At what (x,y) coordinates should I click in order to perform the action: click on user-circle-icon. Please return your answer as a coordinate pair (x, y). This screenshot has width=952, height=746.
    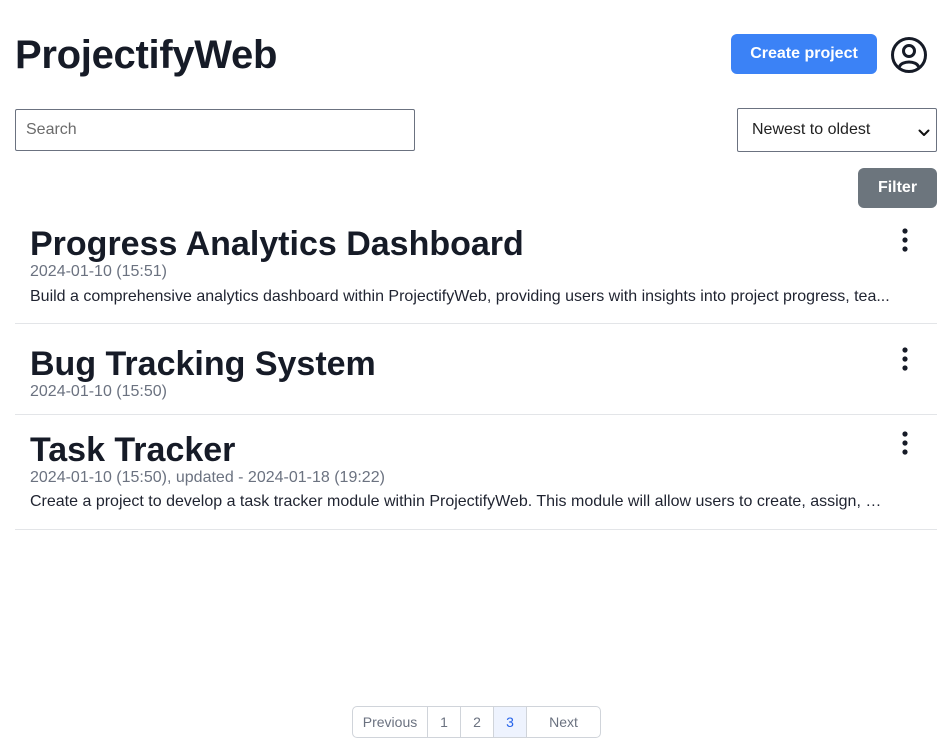
    Looking at the image, I should click on (909, 55).